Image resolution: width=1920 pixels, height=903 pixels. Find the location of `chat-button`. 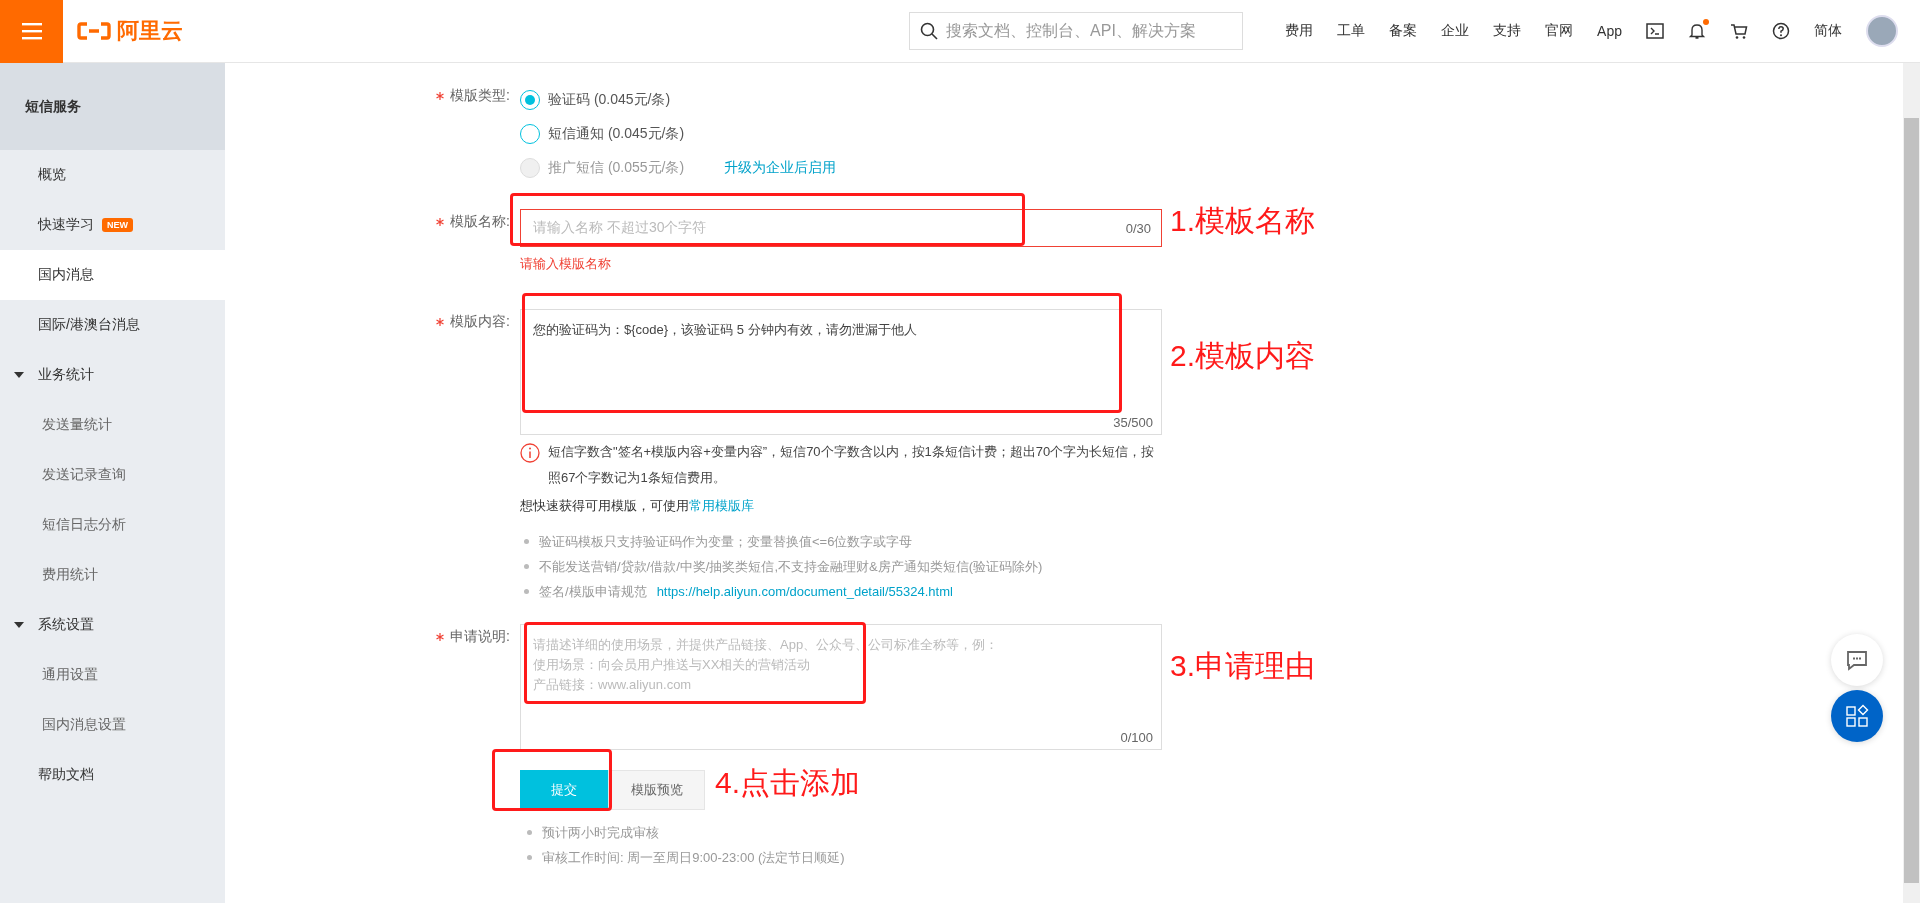

chat-button is located at coordinates (1857, 660).